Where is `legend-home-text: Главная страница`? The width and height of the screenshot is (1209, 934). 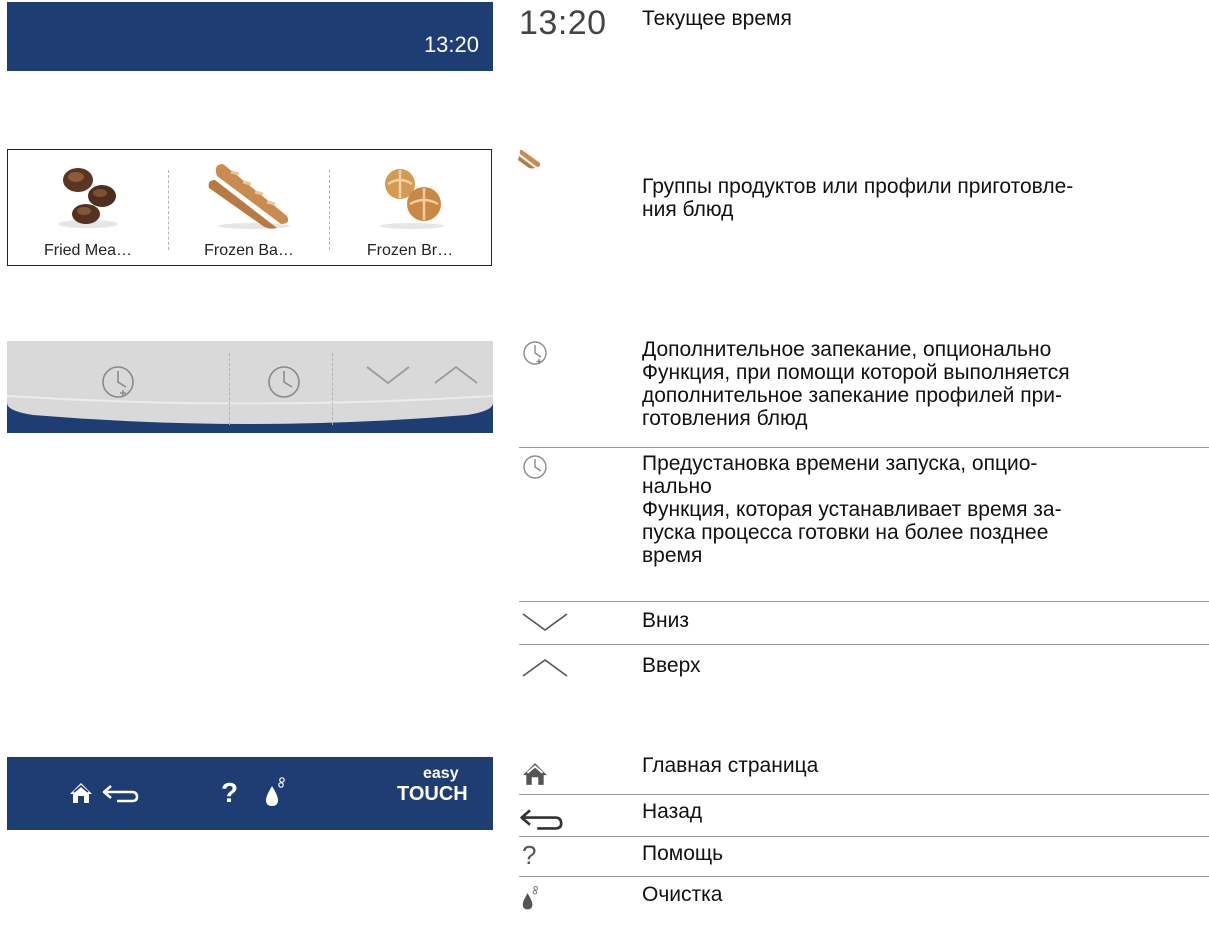
legend-home-text: Главная страница is located at coordinates (730, 765).